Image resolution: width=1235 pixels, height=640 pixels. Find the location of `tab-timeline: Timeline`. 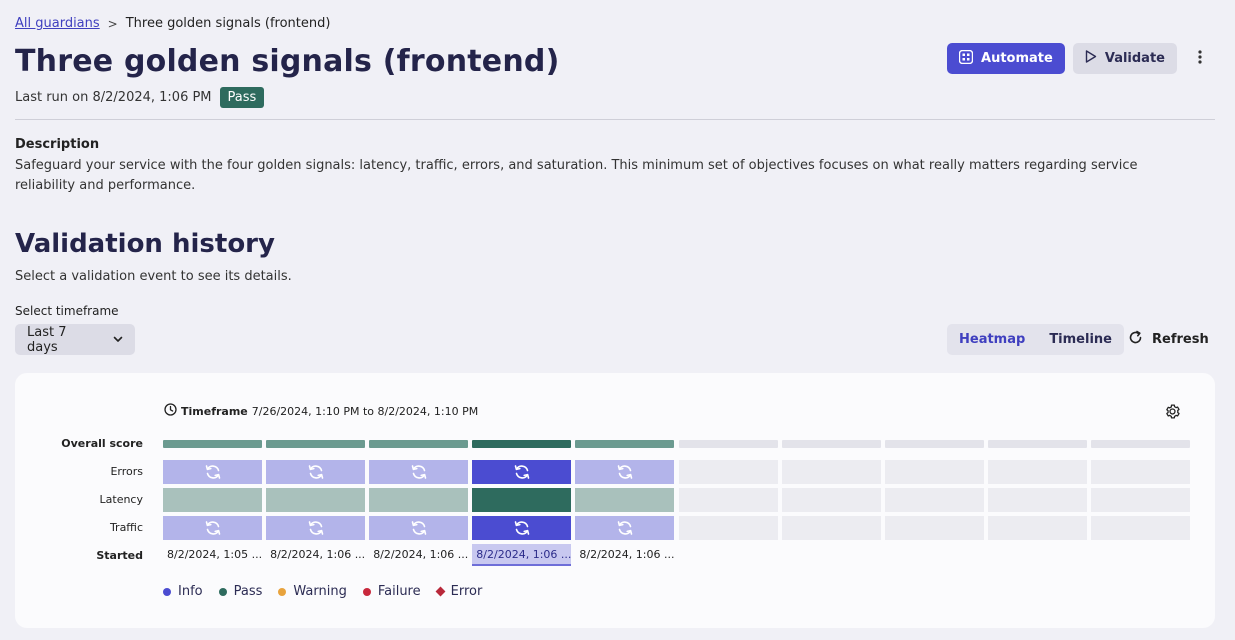

tab-timeline: Timeline is located at coordinates (1080, 339).